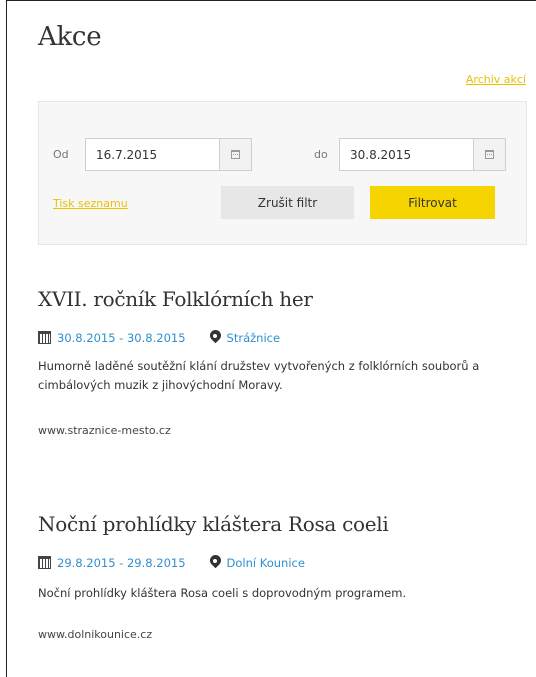  What do you see at coordinates (121, 338) in the screenshot?
I see `event-date: 30.8.2015 - 30.8.2015` at bounding box center [121, 338].